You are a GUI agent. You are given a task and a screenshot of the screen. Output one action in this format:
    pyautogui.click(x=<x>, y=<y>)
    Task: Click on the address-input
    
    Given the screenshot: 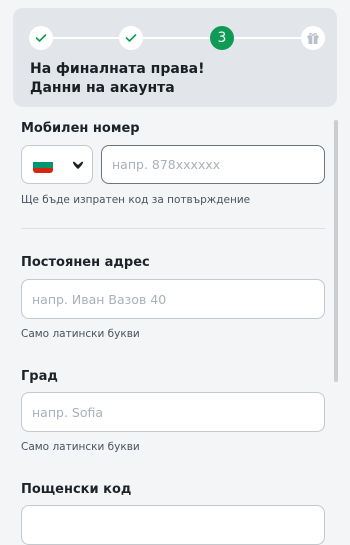 What is the action you would take?
    pyautogui.click(x=173, y=299)
    